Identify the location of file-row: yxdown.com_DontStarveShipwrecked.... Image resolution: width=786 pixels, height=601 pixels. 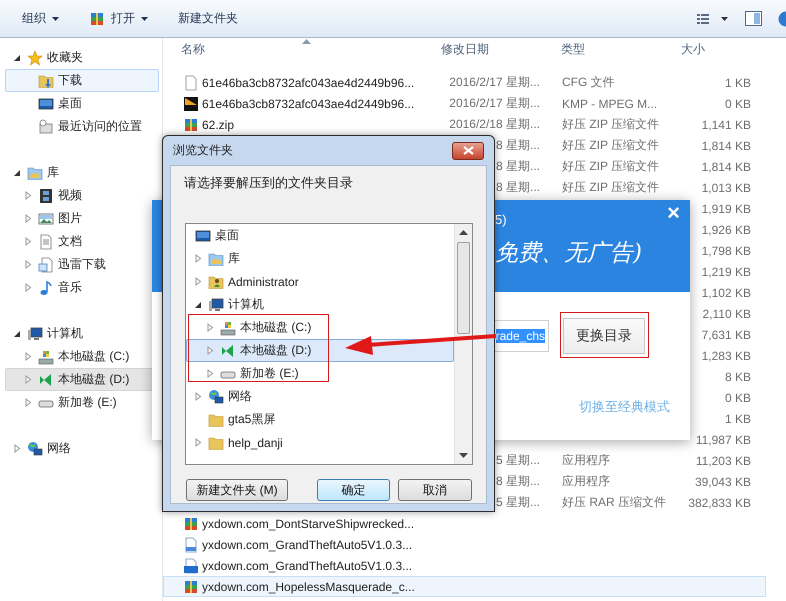
(464, 523).